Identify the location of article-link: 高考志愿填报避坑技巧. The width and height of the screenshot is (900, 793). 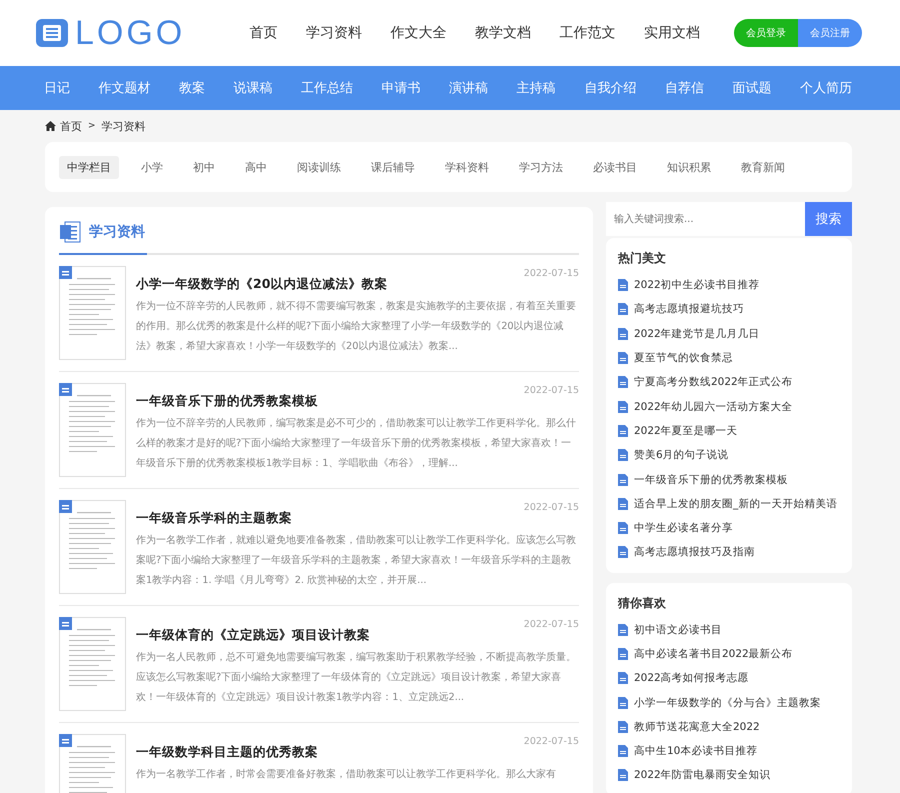
(689, 309).